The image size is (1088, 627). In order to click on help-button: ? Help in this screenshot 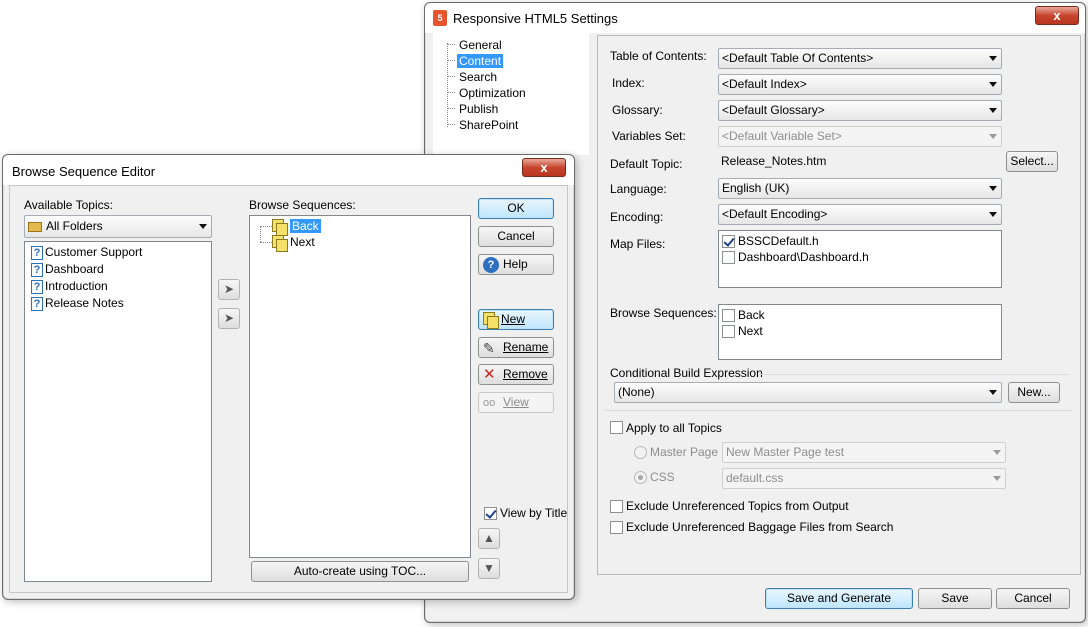, I will do `click(516, 264)`.